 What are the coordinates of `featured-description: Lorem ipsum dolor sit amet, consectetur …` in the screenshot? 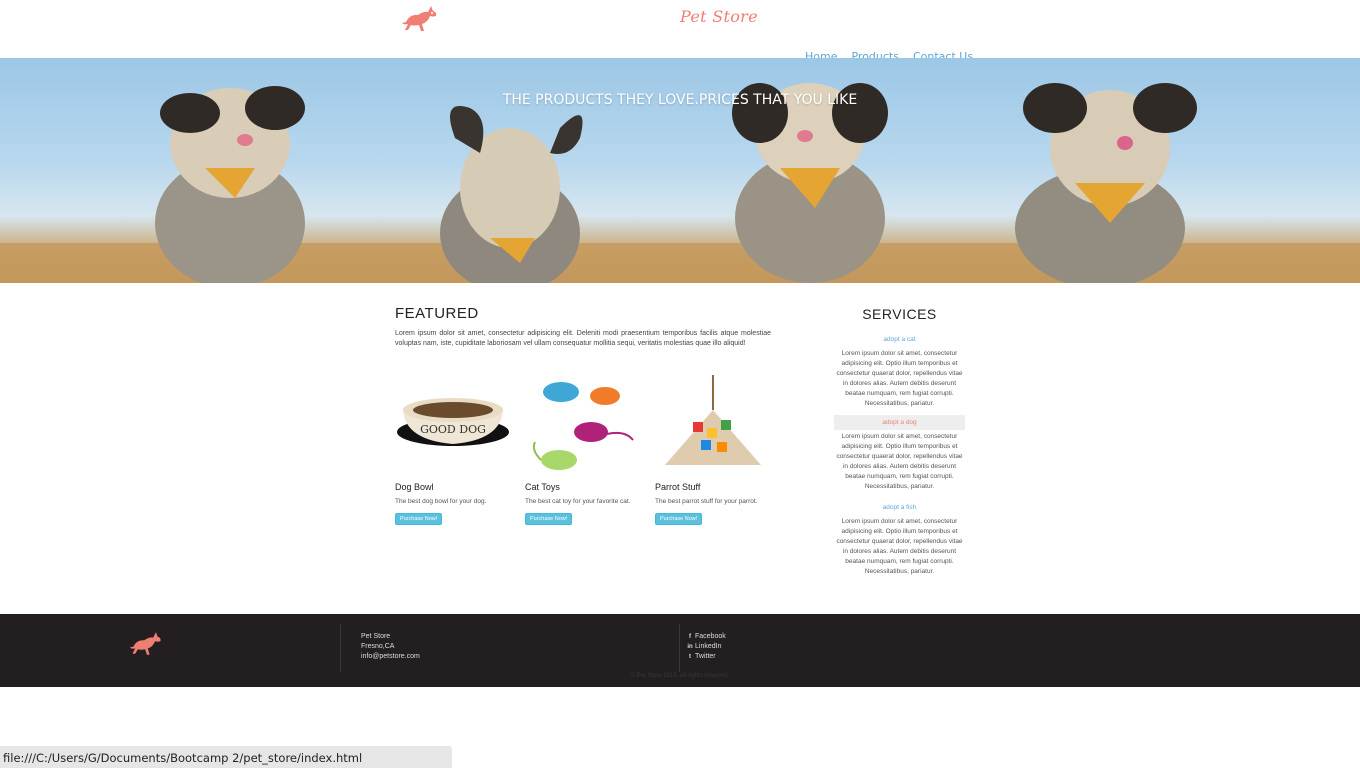 It's located at (583, 338).